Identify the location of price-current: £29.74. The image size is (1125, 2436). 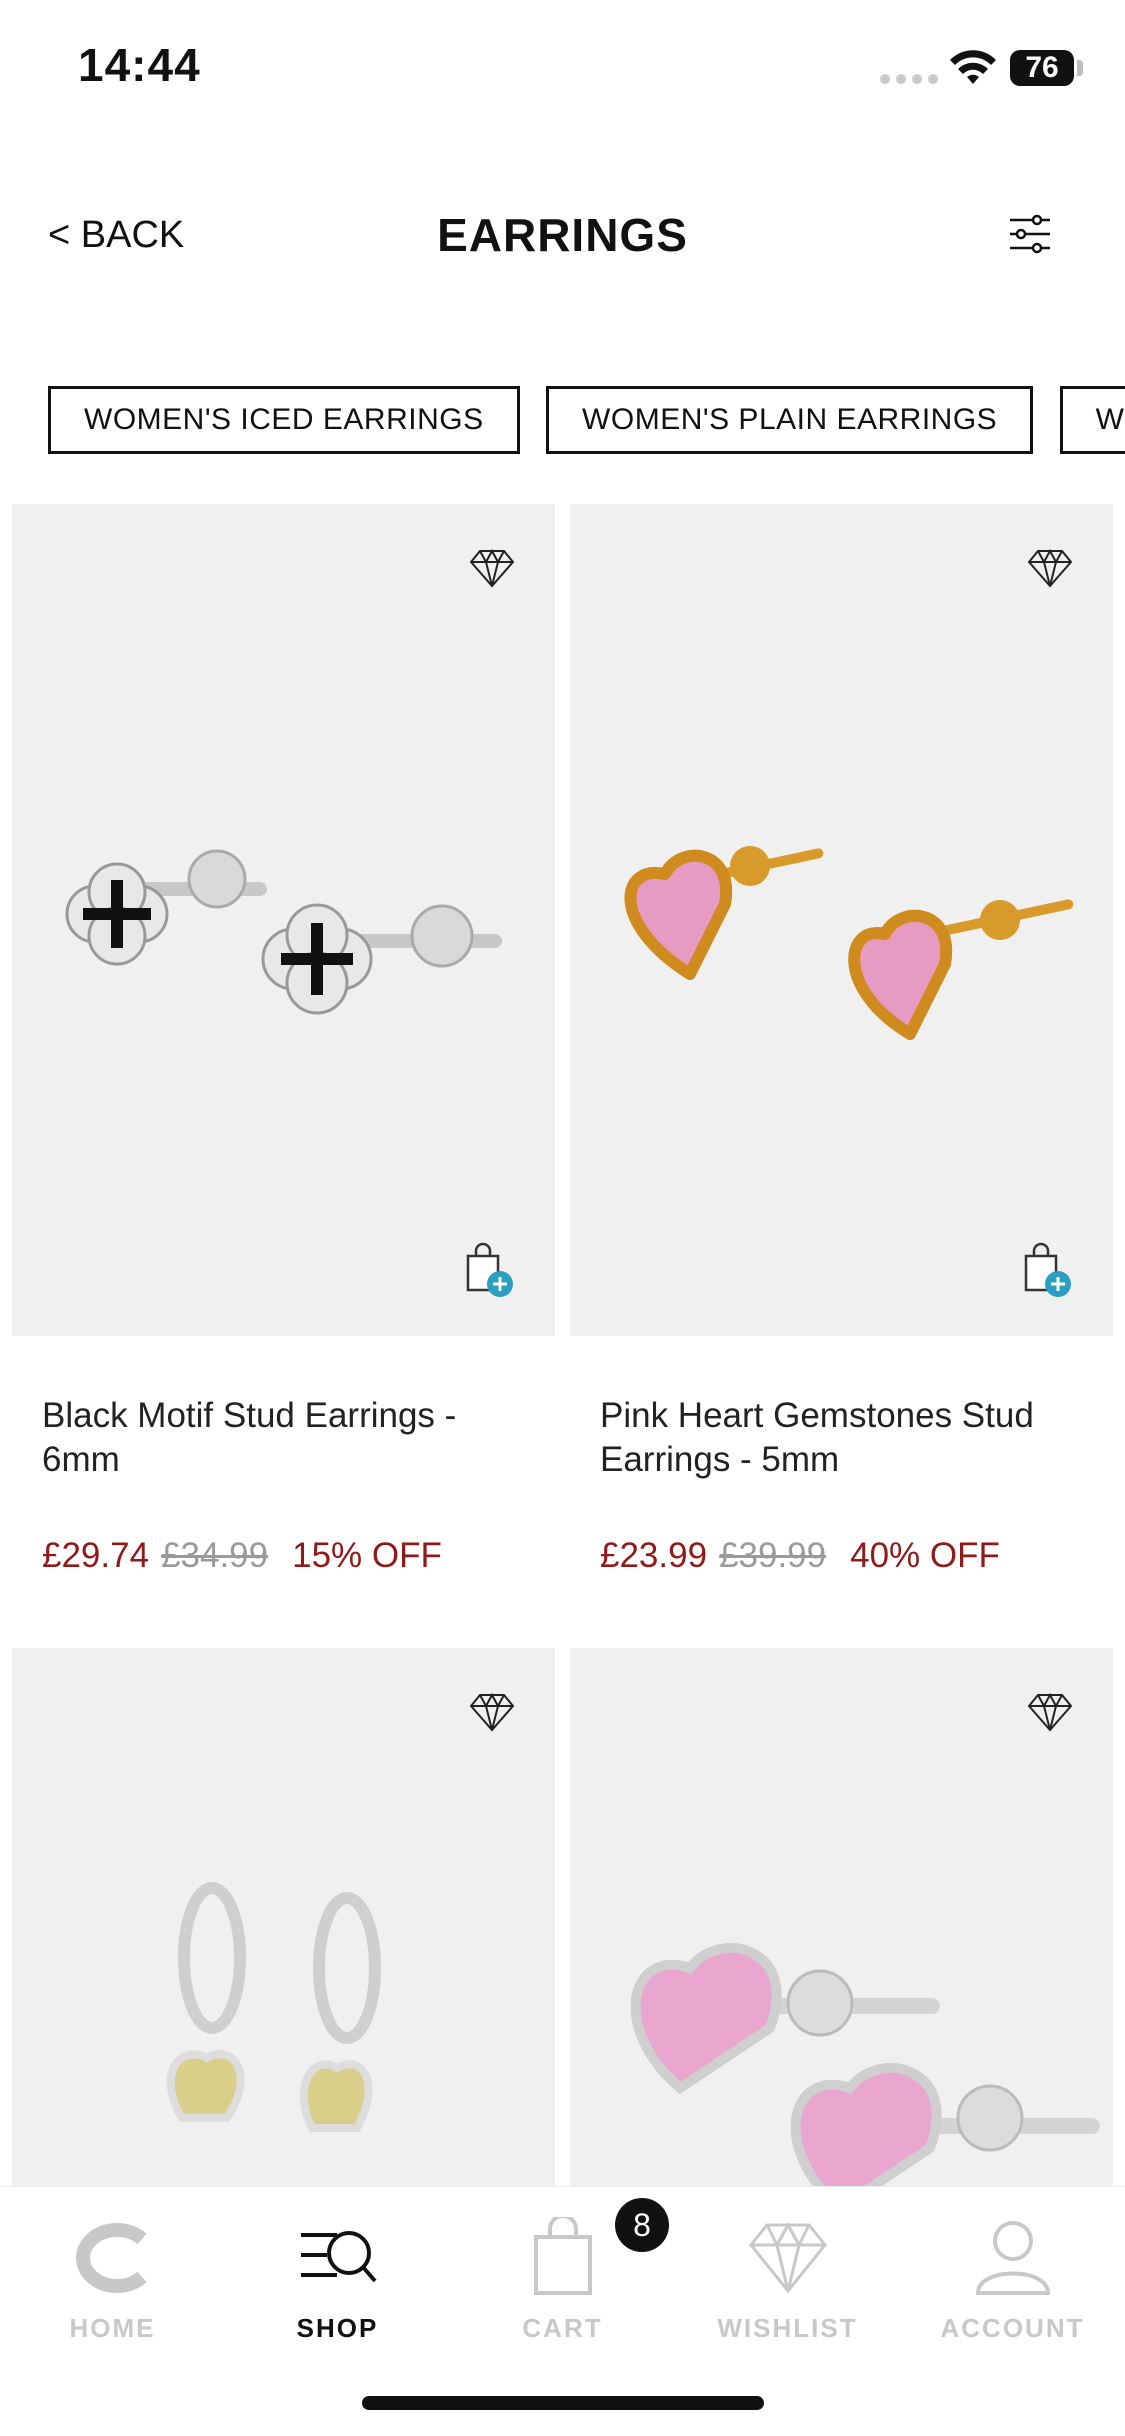
(96, 1555).